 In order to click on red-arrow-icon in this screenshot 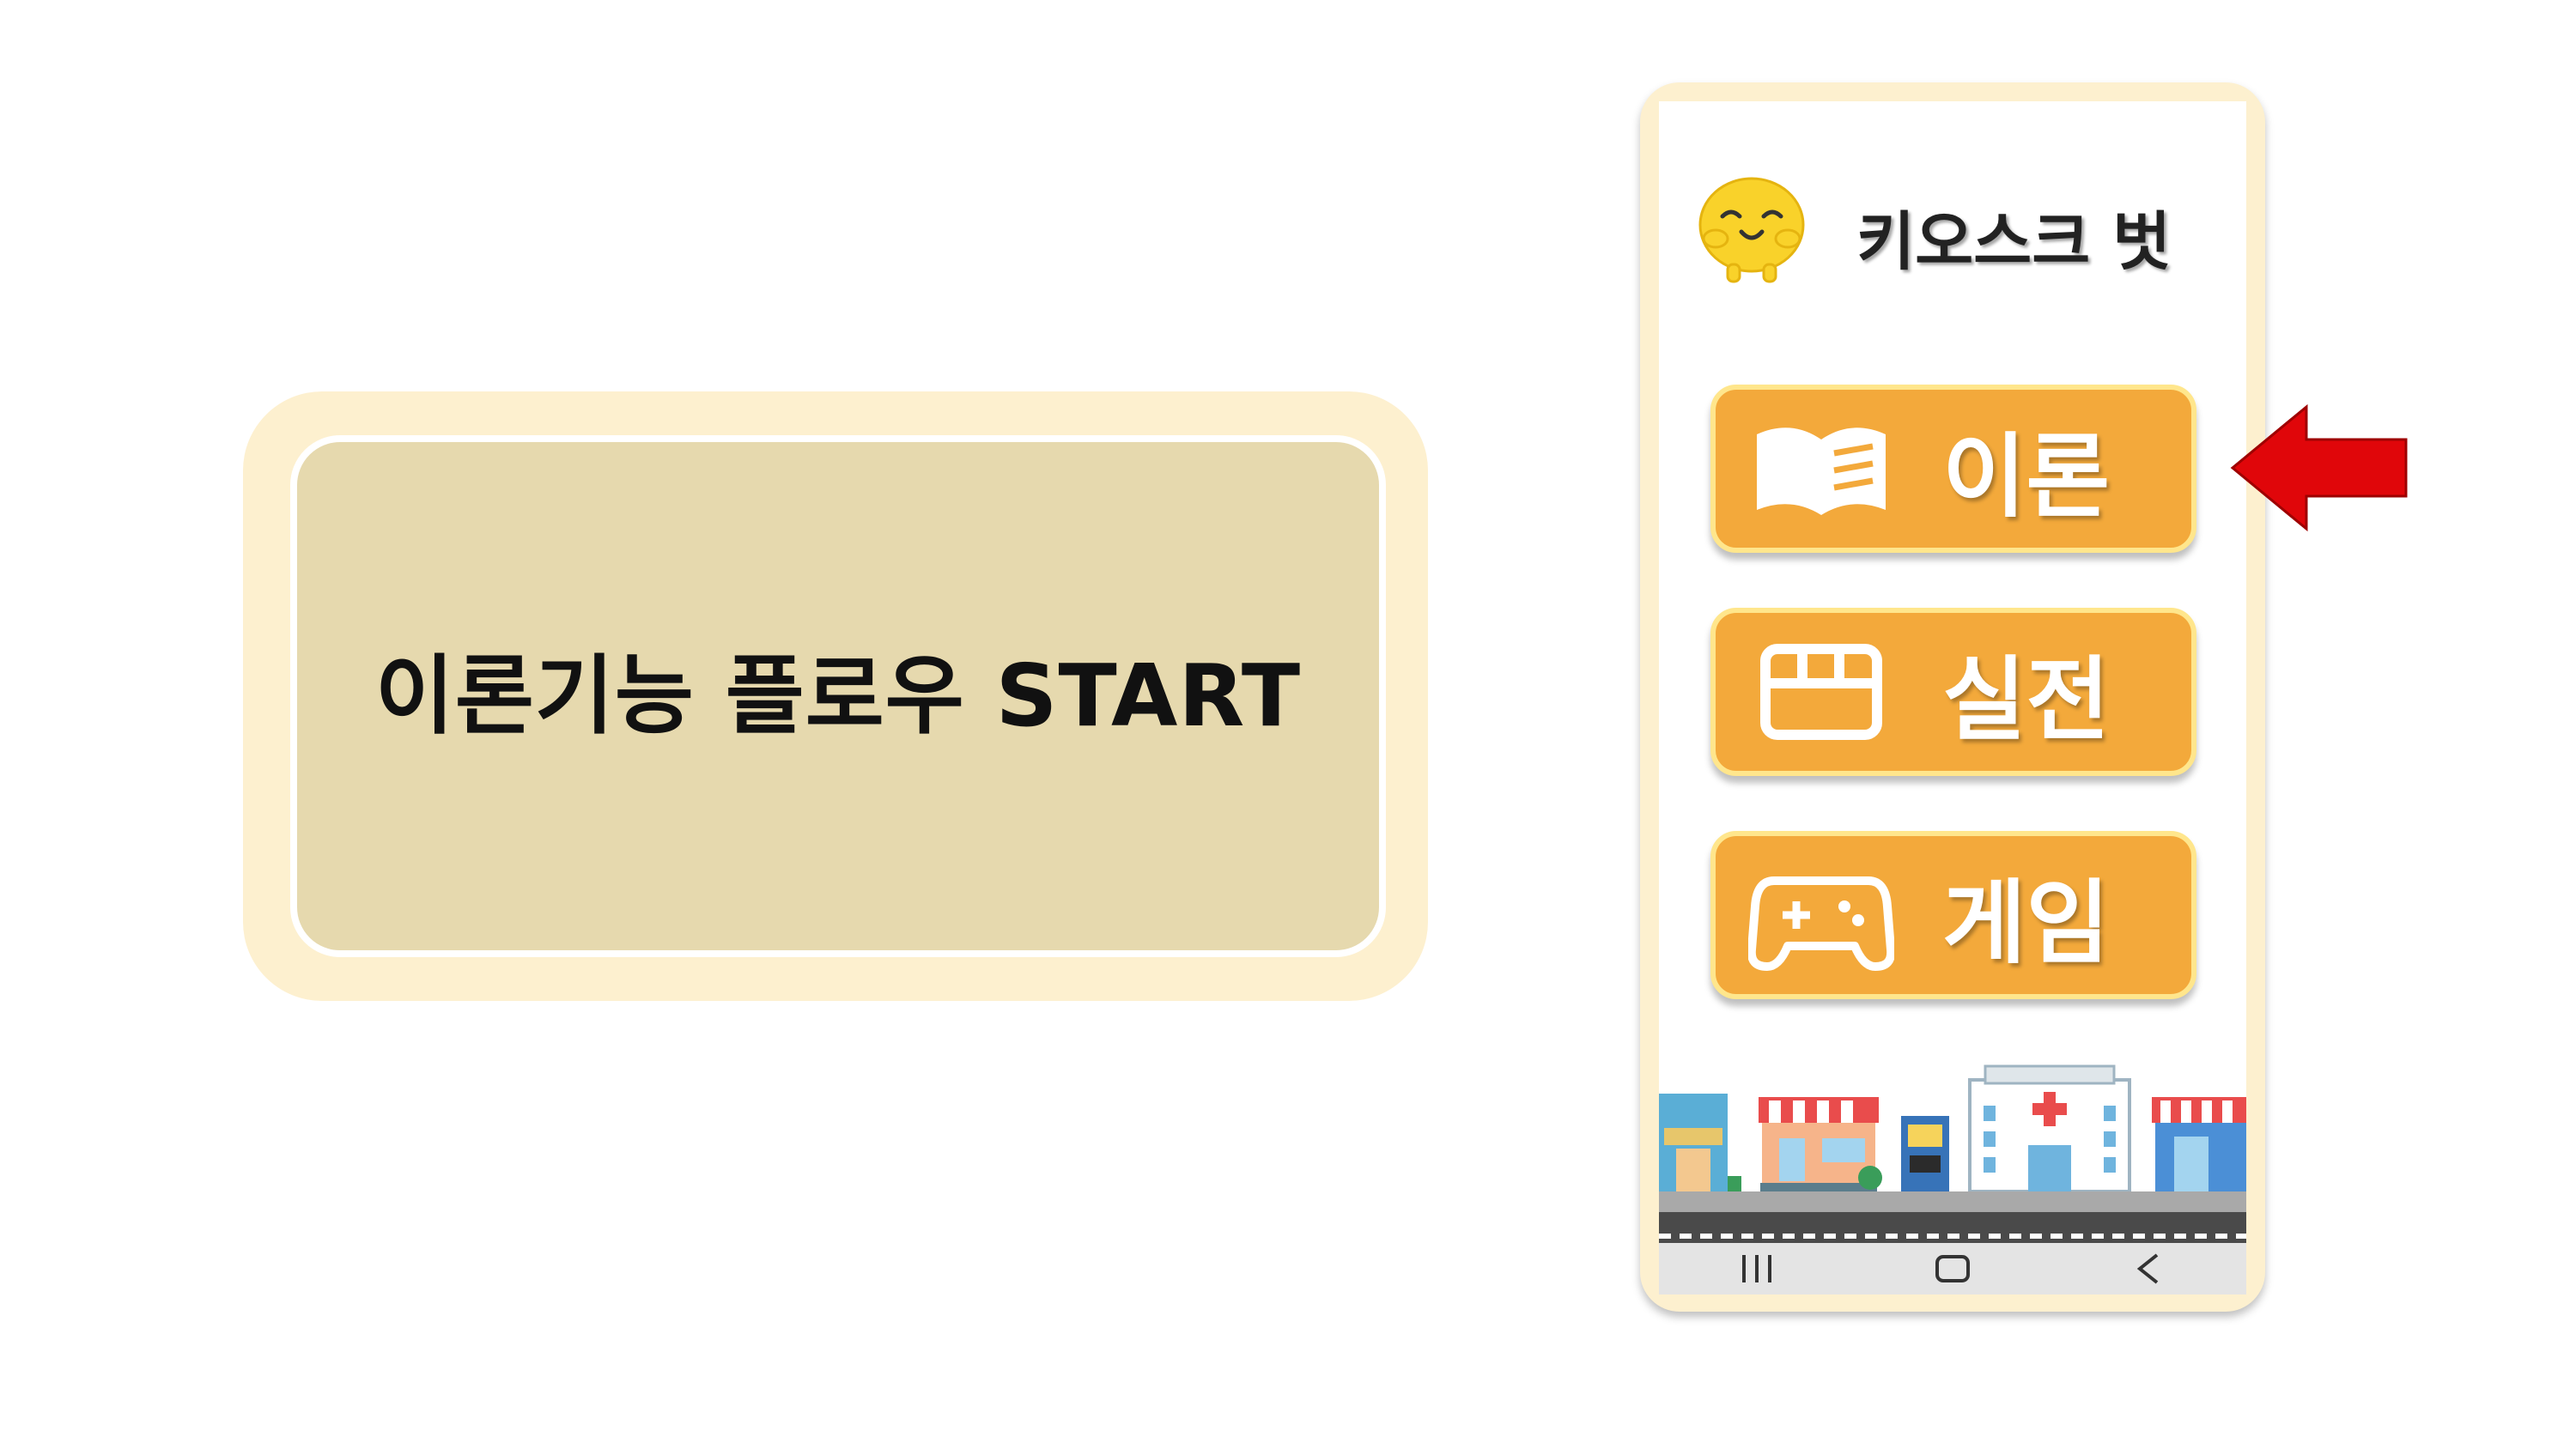, I will do `click(2319, 467)`.